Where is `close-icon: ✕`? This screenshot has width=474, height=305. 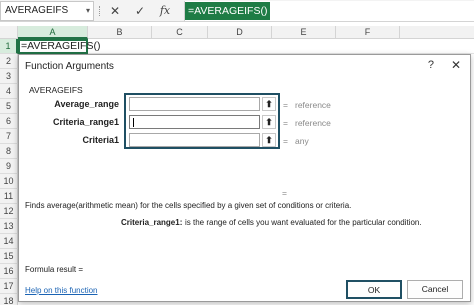 close-icon: ✕ is located at coordinates (456, 65).